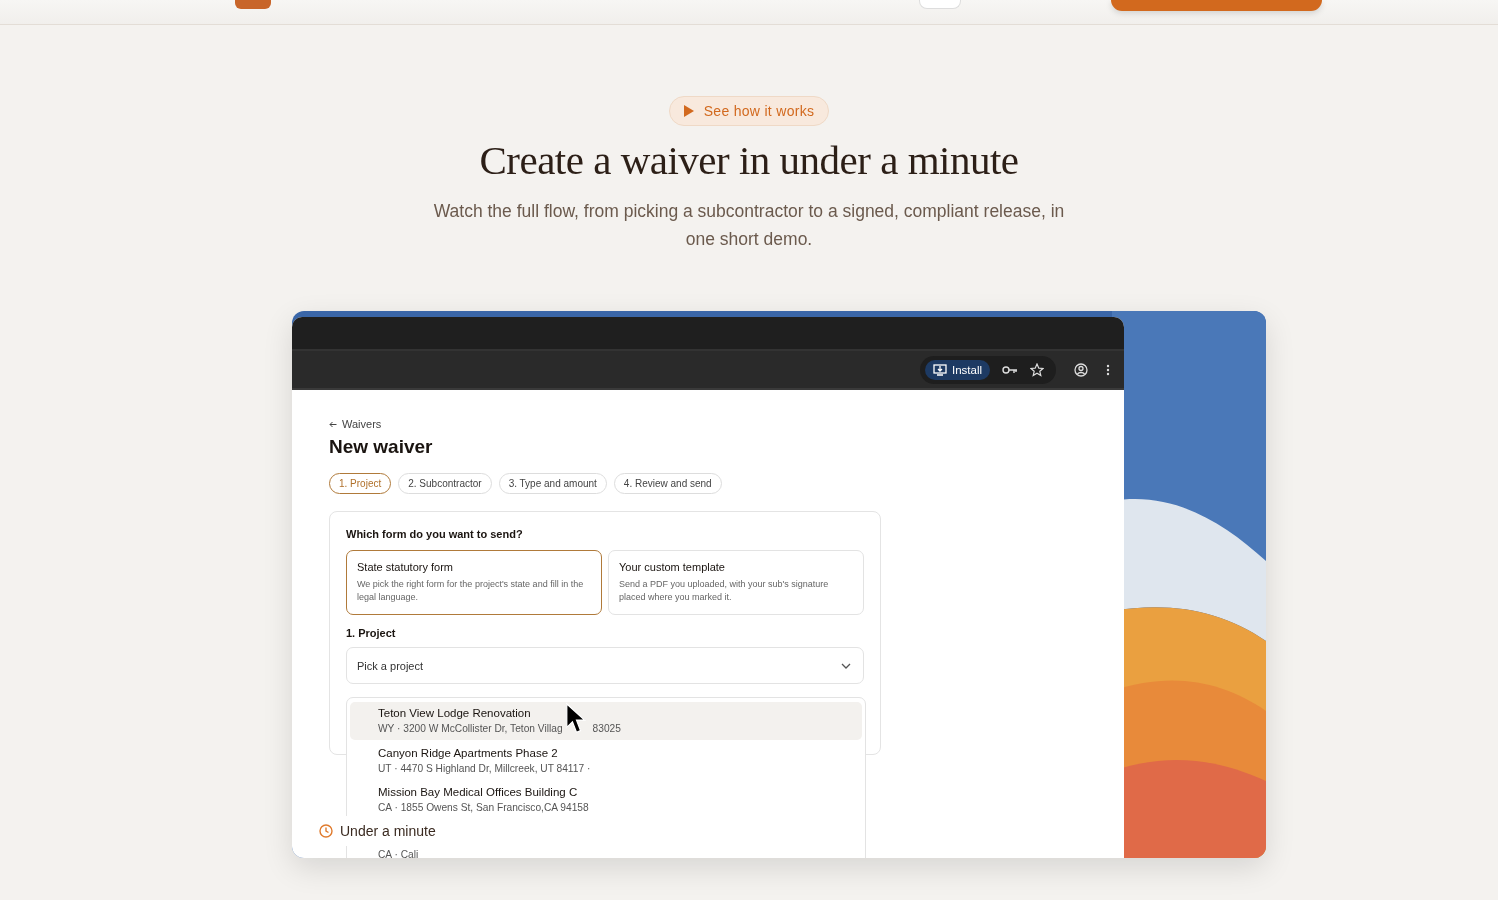 The height and width of the screenshot is (900, 1498). What do you see at coordinates (326, 831) in the screenshot?
I see `clock-icon` at bounding box center [326, 831].